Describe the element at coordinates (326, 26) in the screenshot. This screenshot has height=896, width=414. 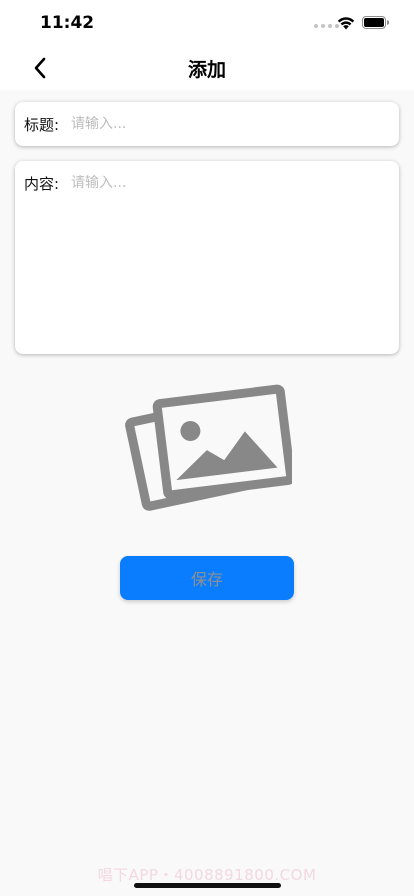
I see `signal-icon` at that location.